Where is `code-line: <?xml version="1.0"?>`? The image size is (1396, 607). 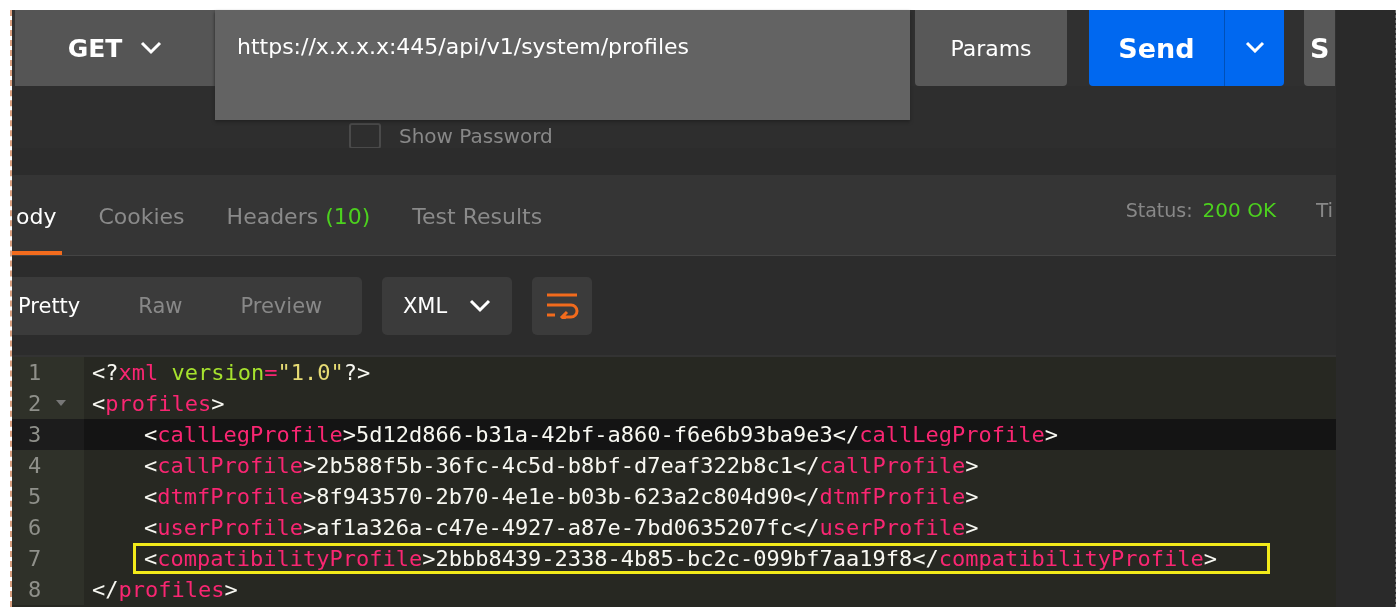 code-line: <?xml version="1.0"?> is located at coordinates (231, 373).